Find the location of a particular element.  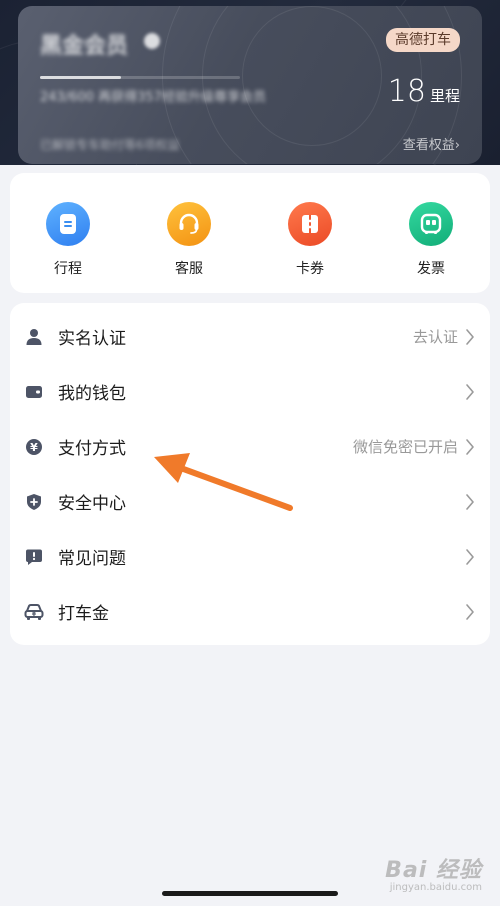

quick-action-coupons: 卡券 is located at coordinates (310, 240).